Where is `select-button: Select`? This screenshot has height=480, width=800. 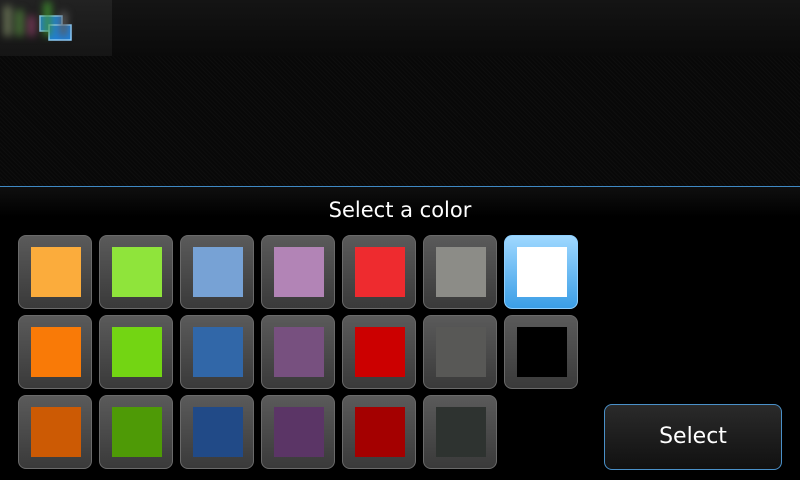 select-button: Select is located at coordinates (693, 437).